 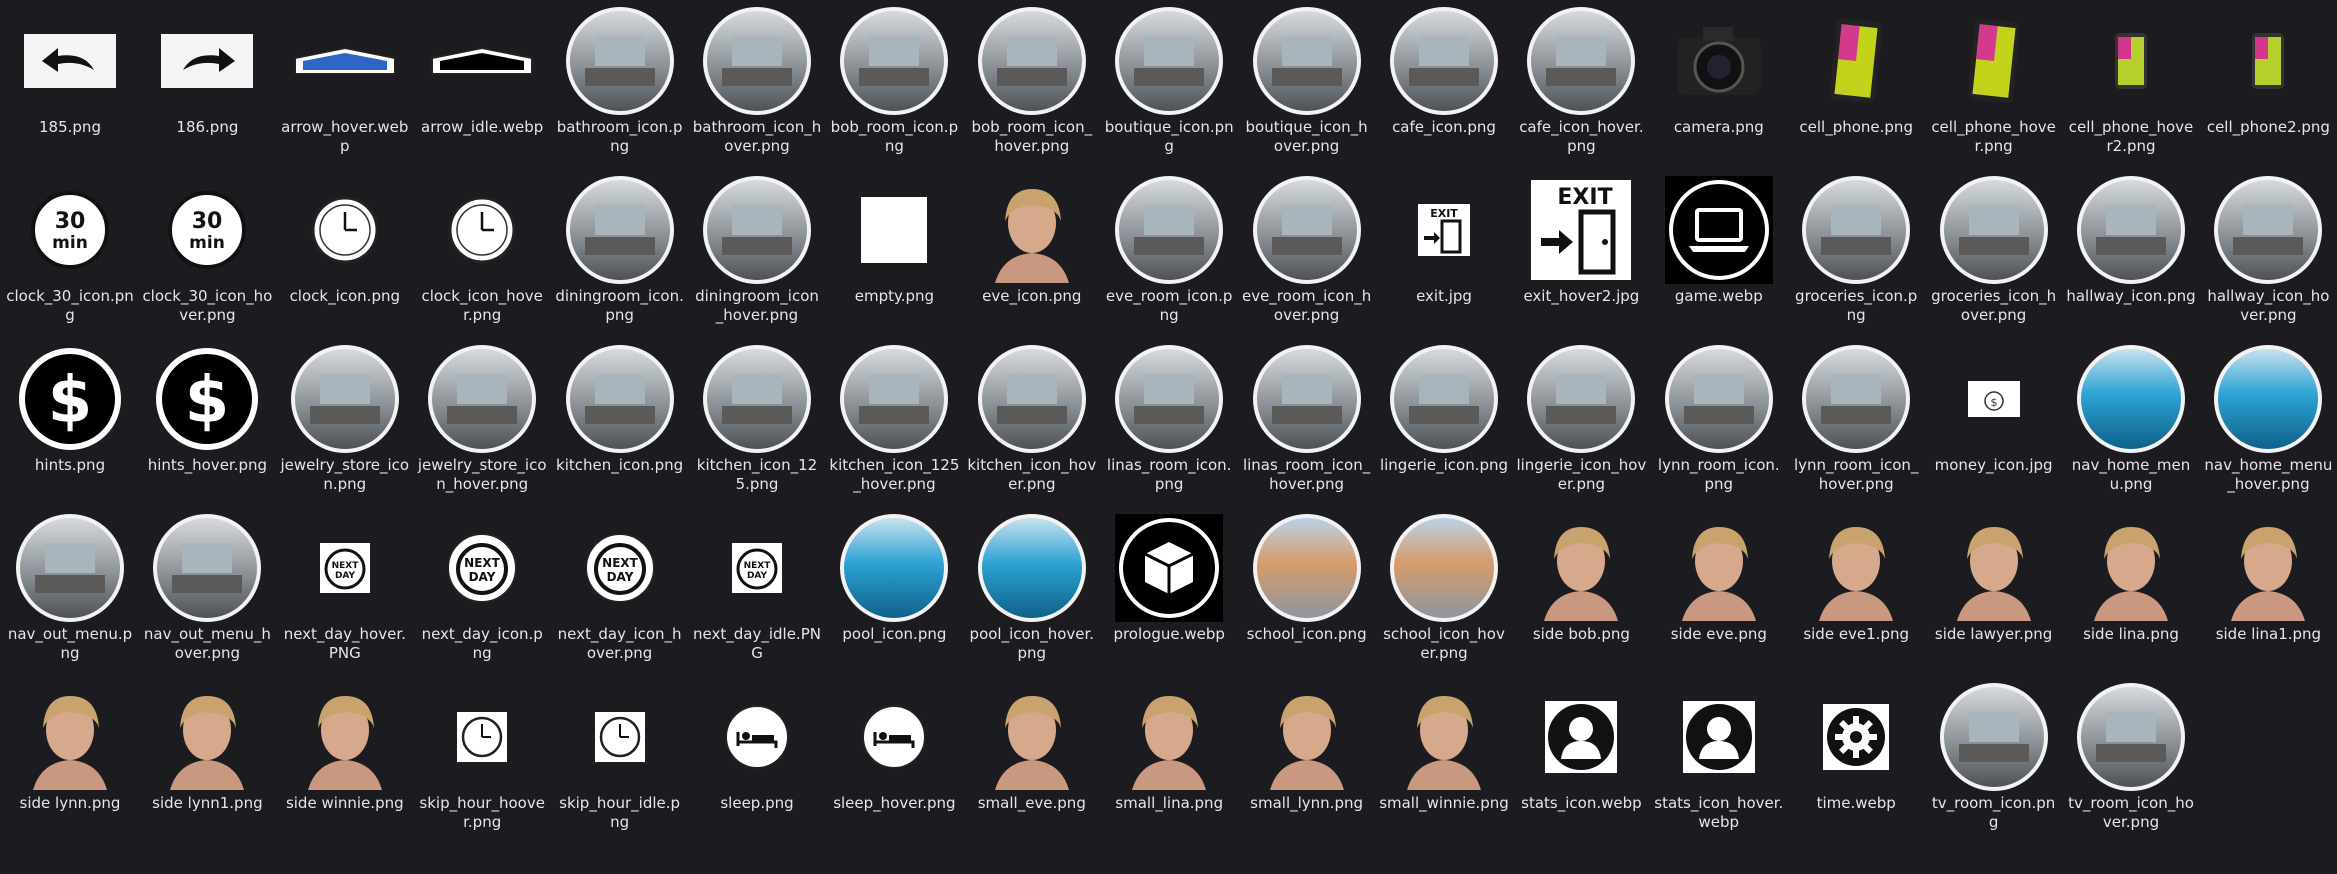 What do you see at coordinates (1032, 81) in the screenshot?
I see `file-item: bob_room_icon_hover.png` at bounding box center [1032, 81].